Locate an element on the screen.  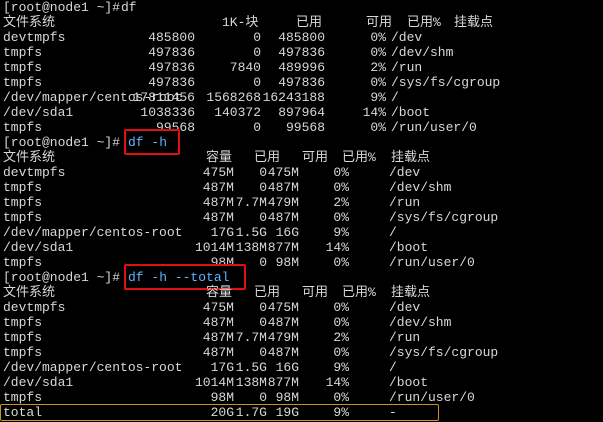
column-header: 可用 is located at coordinates (379, 22).